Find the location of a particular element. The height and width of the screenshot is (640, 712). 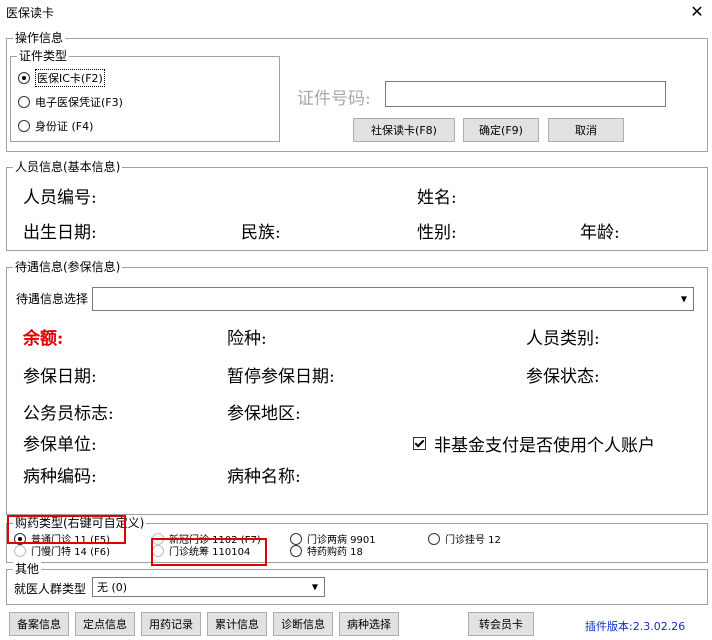

radio-label: 电子医保凭证(F3) is located at coordinates (79, 102).